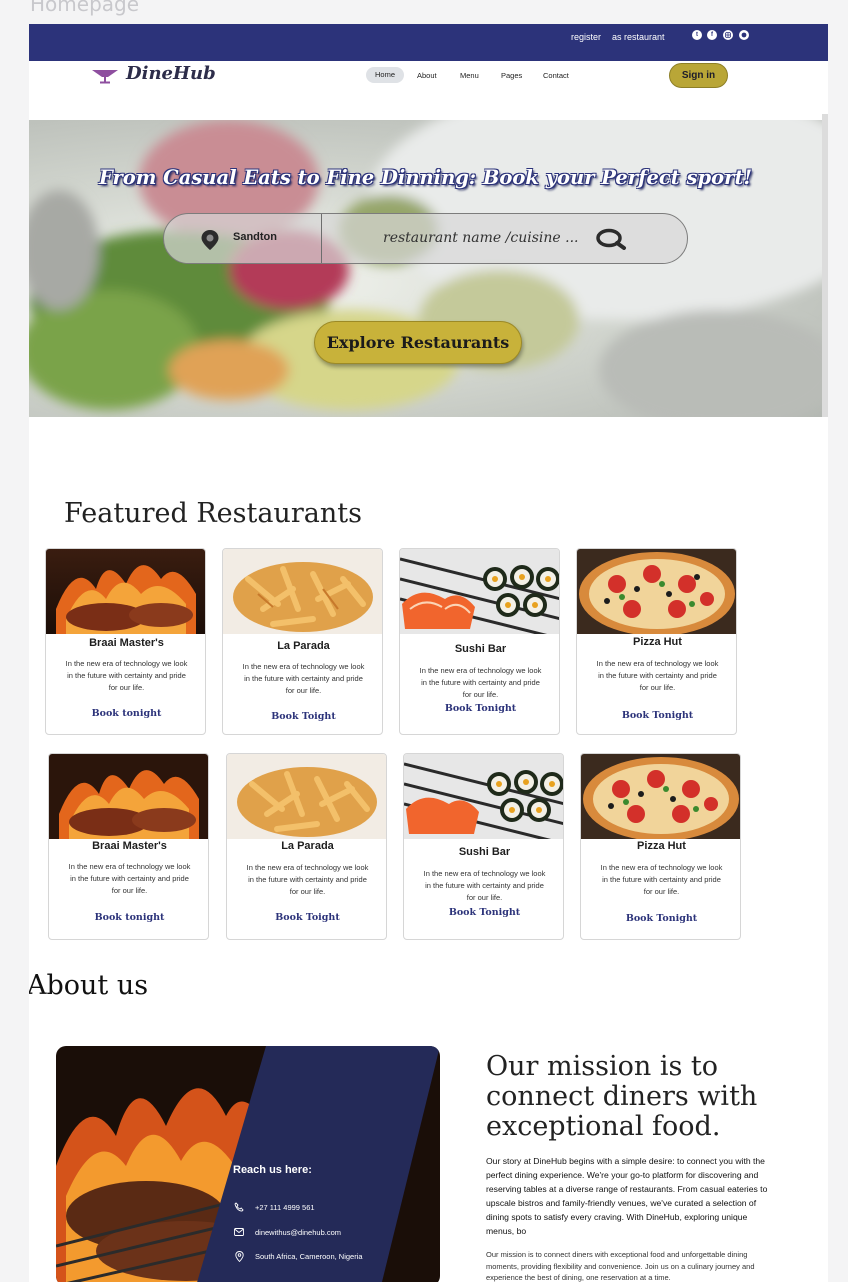 The image size is (848, 1282). Describe the element at coordinates (385, 75) in the screenshot. I see `nav-home: Home` at that location.